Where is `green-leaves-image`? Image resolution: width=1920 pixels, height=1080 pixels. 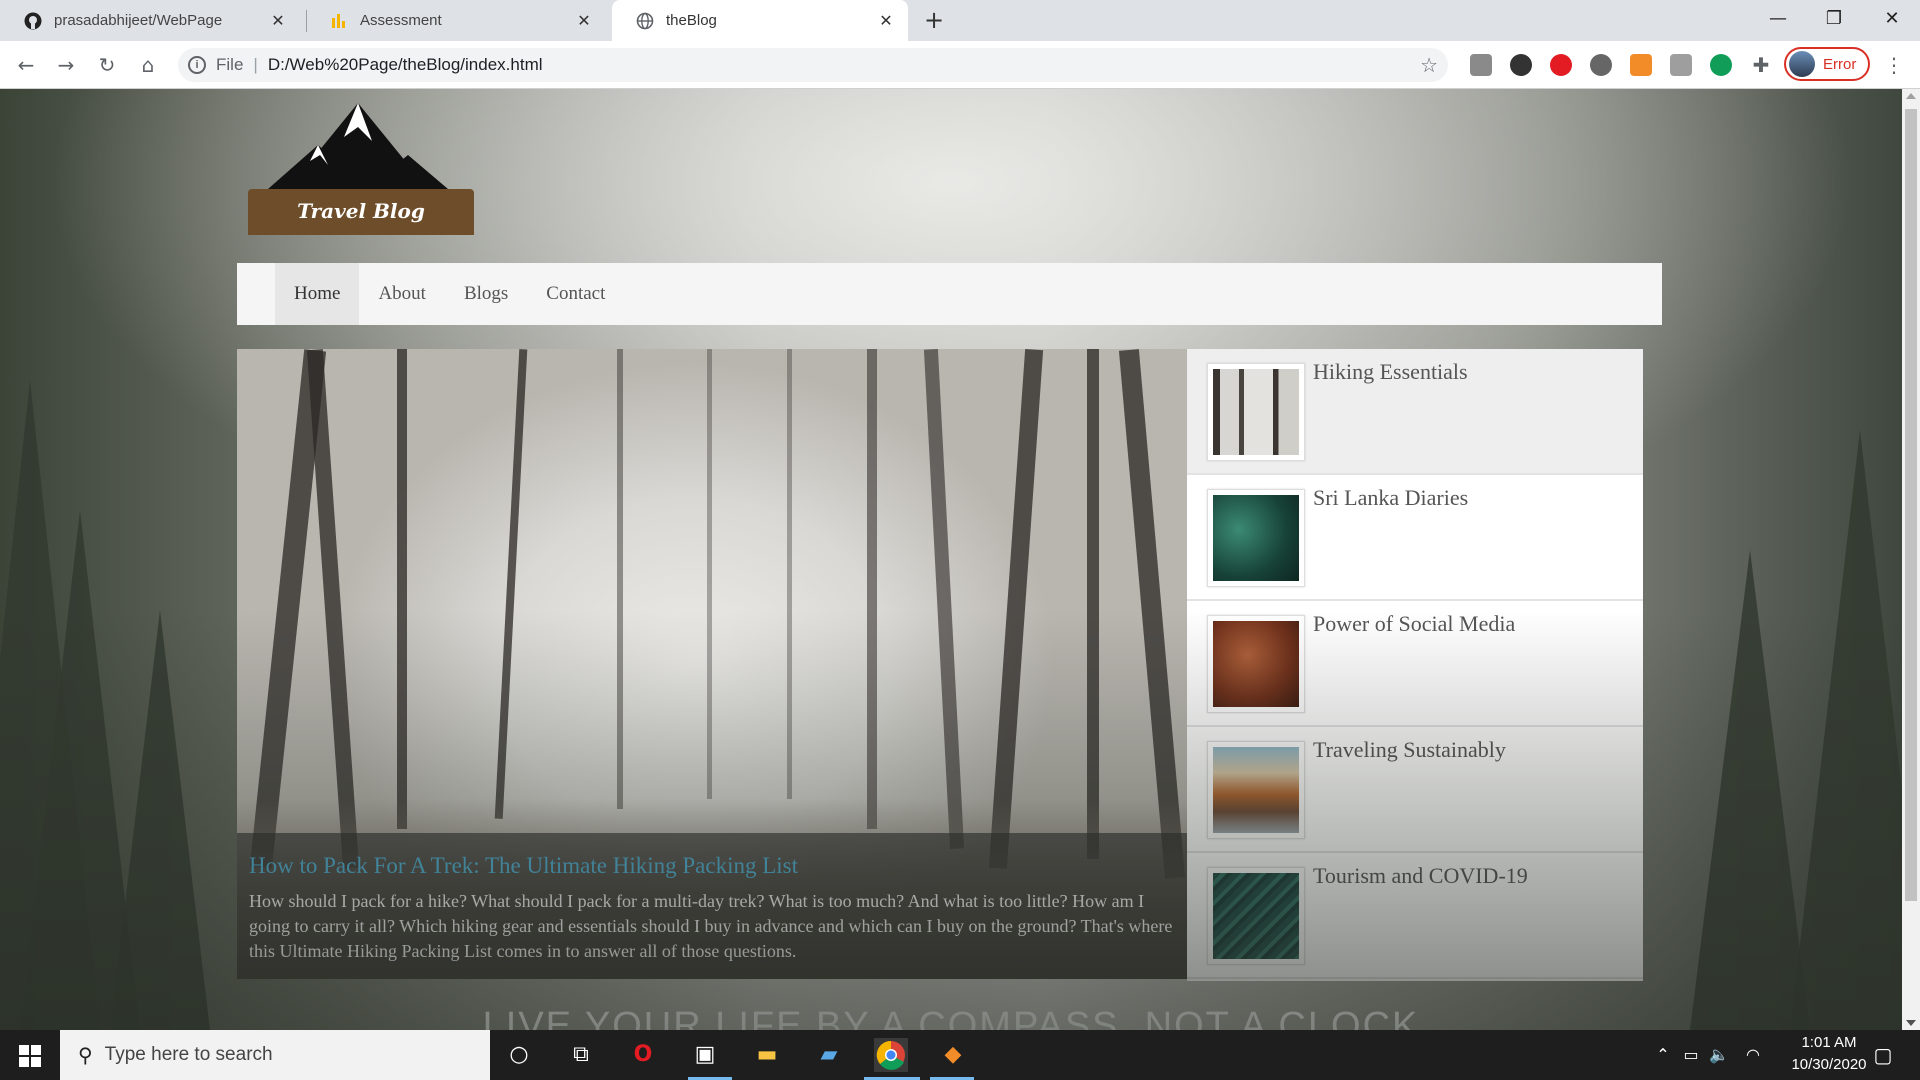 green-leaves-image is located at coordinates (1256, 538).